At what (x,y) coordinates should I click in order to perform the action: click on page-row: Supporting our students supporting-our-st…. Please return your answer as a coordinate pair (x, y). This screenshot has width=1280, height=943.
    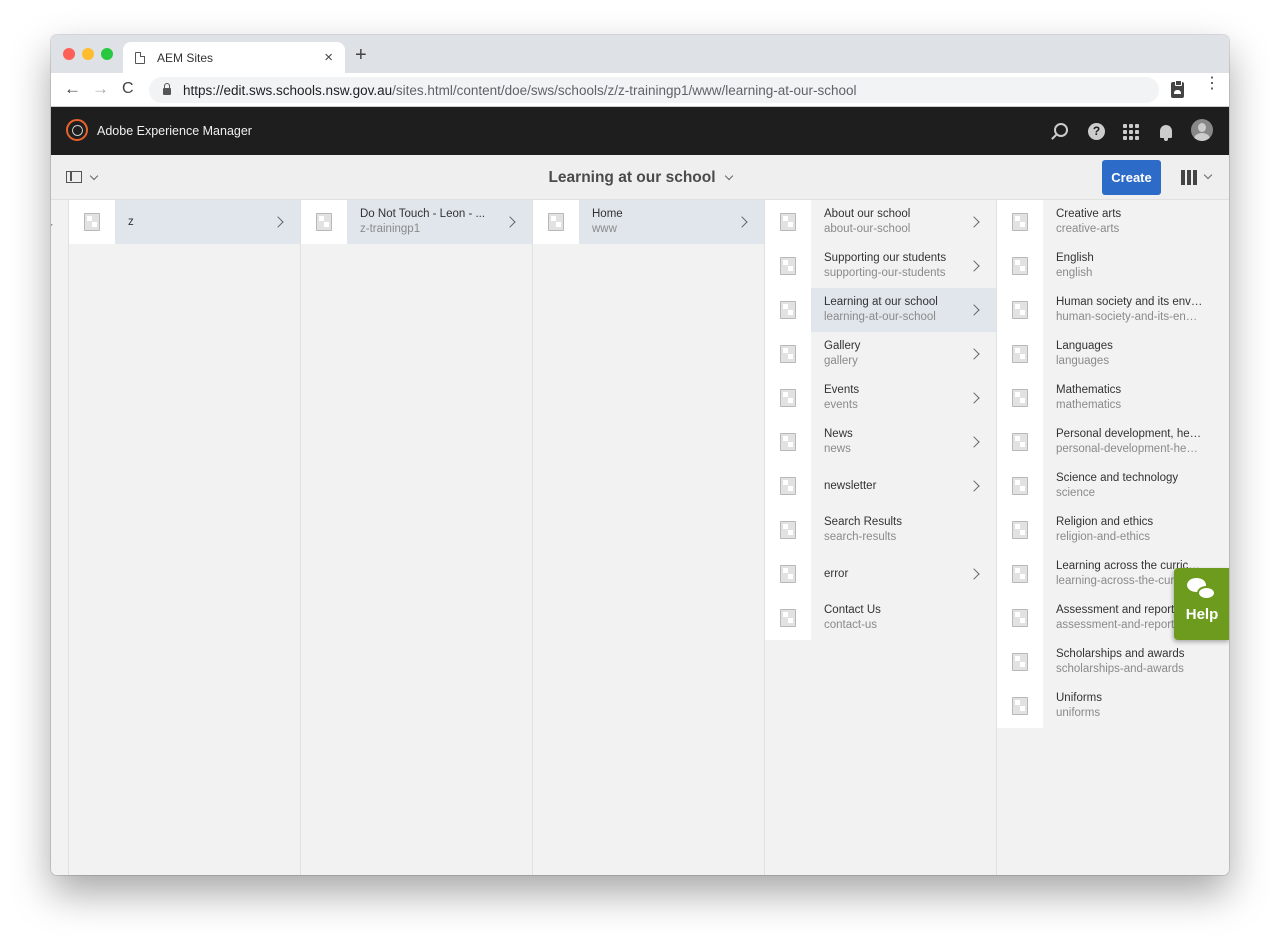
    Looking at the image, I should click on (880, 266).